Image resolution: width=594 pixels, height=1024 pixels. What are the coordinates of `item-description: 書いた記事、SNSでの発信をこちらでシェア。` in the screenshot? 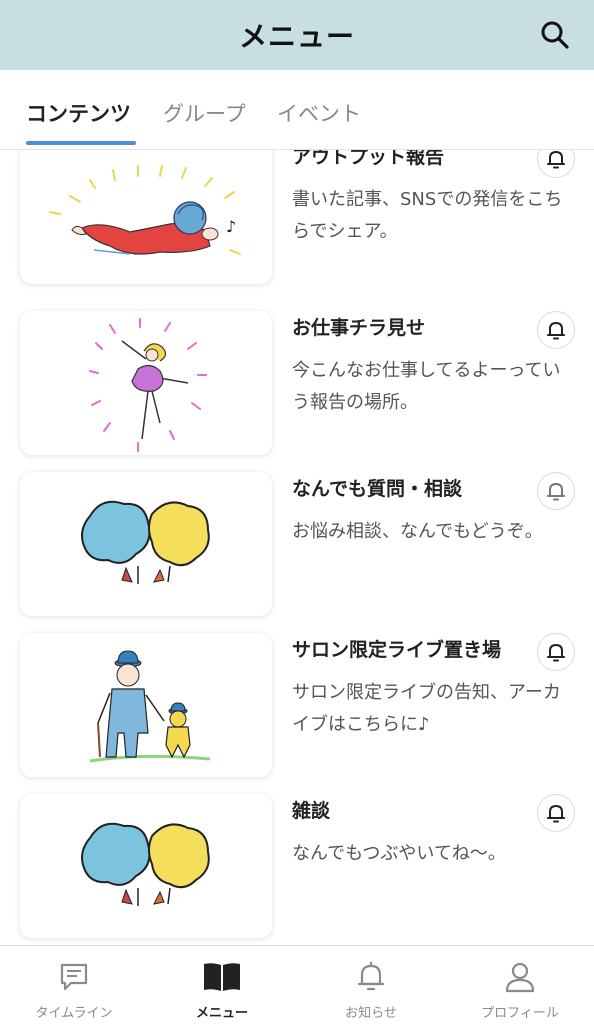 It's located at (427, 215).